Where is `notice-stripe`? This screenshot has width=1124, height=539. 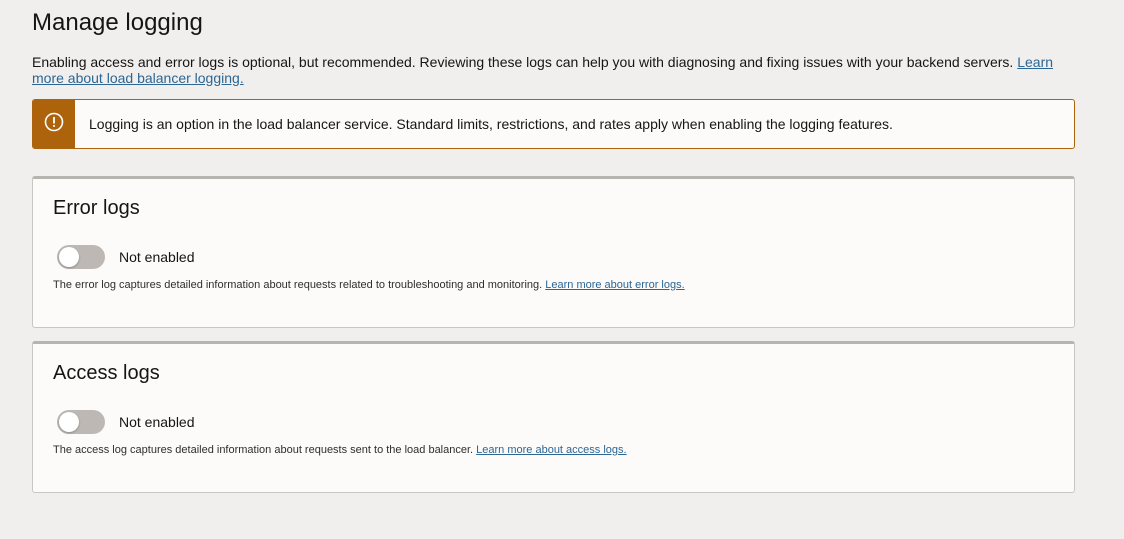 notice-stripe is located at coordinates (54, 124).